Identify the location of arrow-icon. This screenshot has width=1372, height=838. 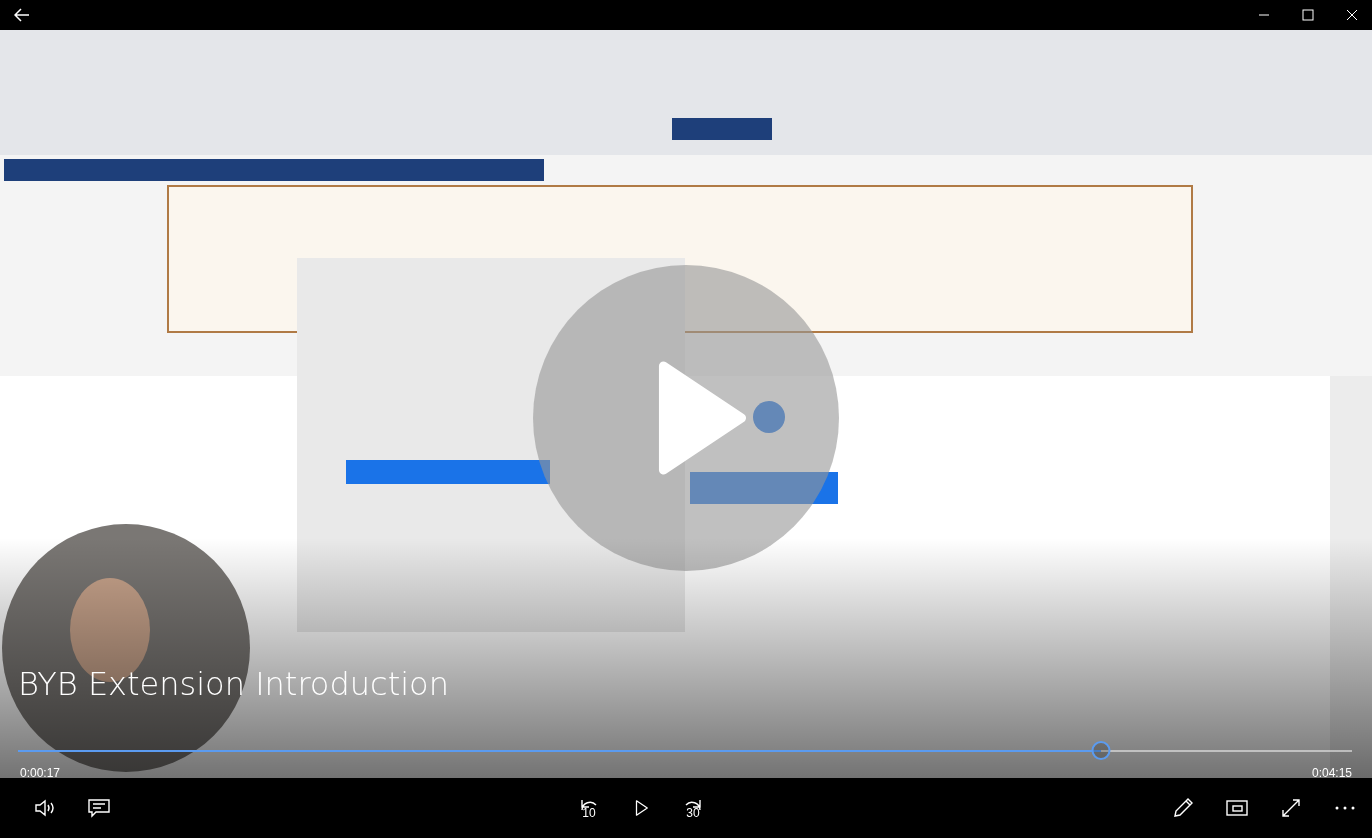
(22, 15).